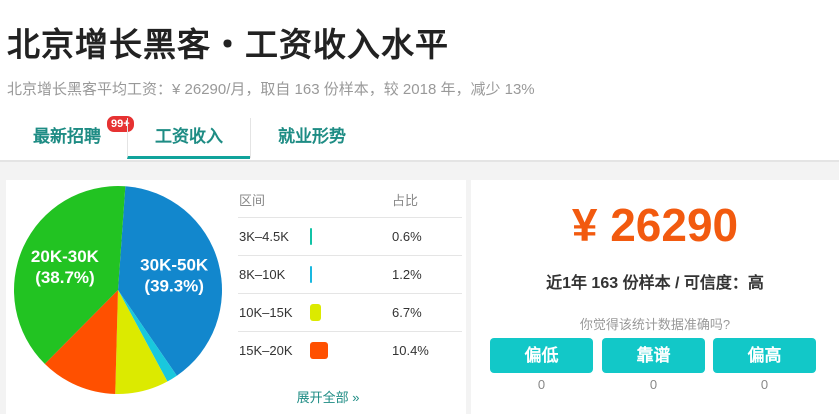  I want to click on slice-label: 20K-30K, so click(65, 256).